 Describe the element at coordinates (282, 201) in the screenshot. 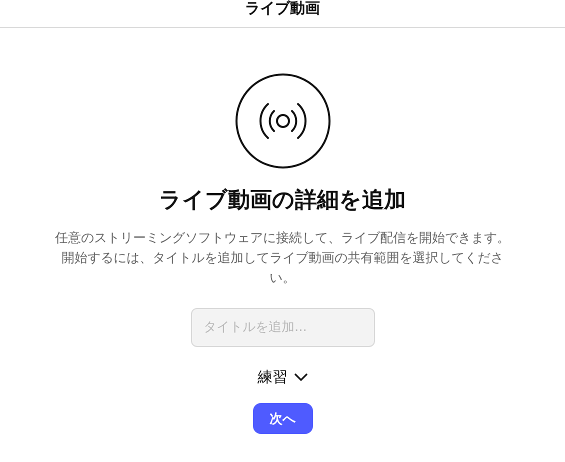

I see `heading: ライブ動画の詳細を追加` at that location.